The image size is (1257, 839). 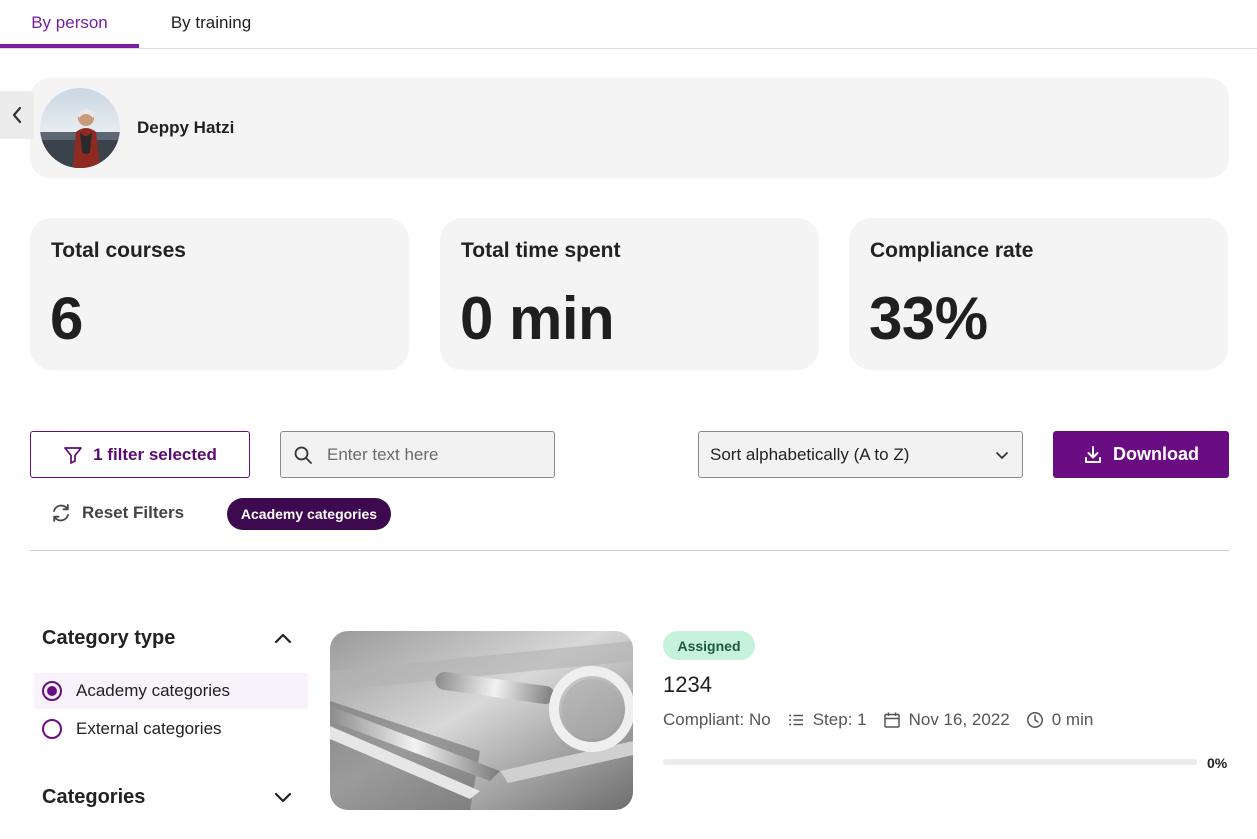 I want to click on chevron-up-icon, so click(x=283, y=638).